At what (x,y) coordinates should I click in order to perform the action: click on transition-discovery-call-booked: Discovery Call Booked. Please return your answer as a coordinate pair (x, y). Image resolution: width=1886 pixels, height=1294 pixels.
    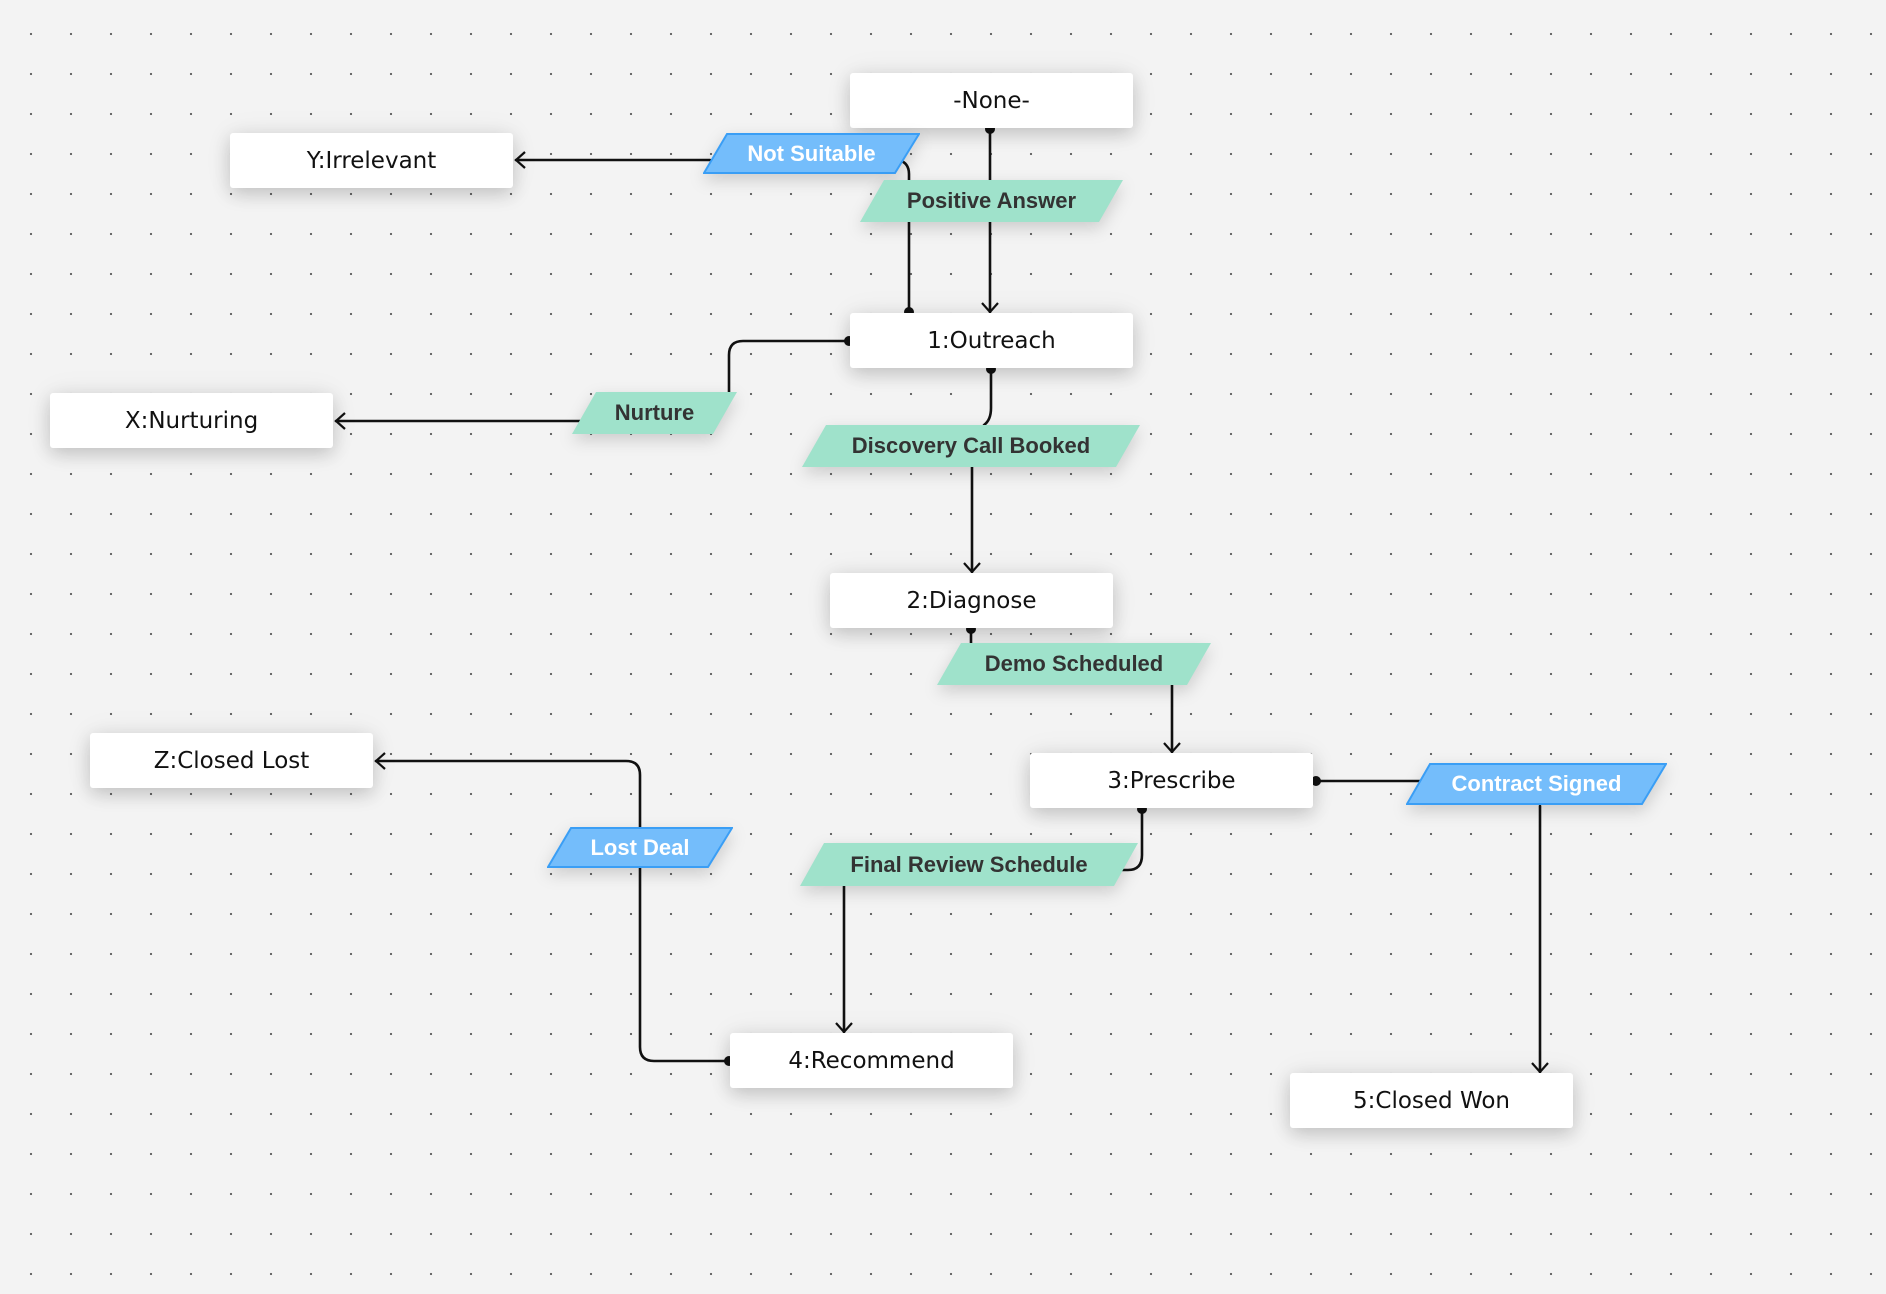
    Looking at the image, I should click on (971, 446).